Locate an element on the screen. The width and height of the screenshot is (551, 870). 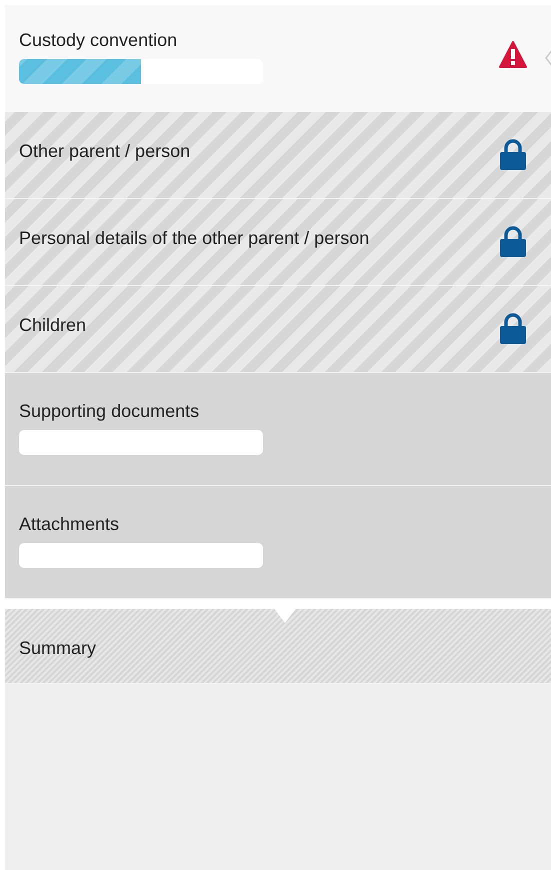
step-row: Supporting documents is located at coordinates (278, 429).